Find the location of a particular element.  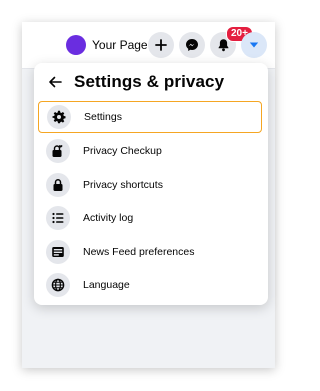

messenger-button is located at coordinates (192, 45).